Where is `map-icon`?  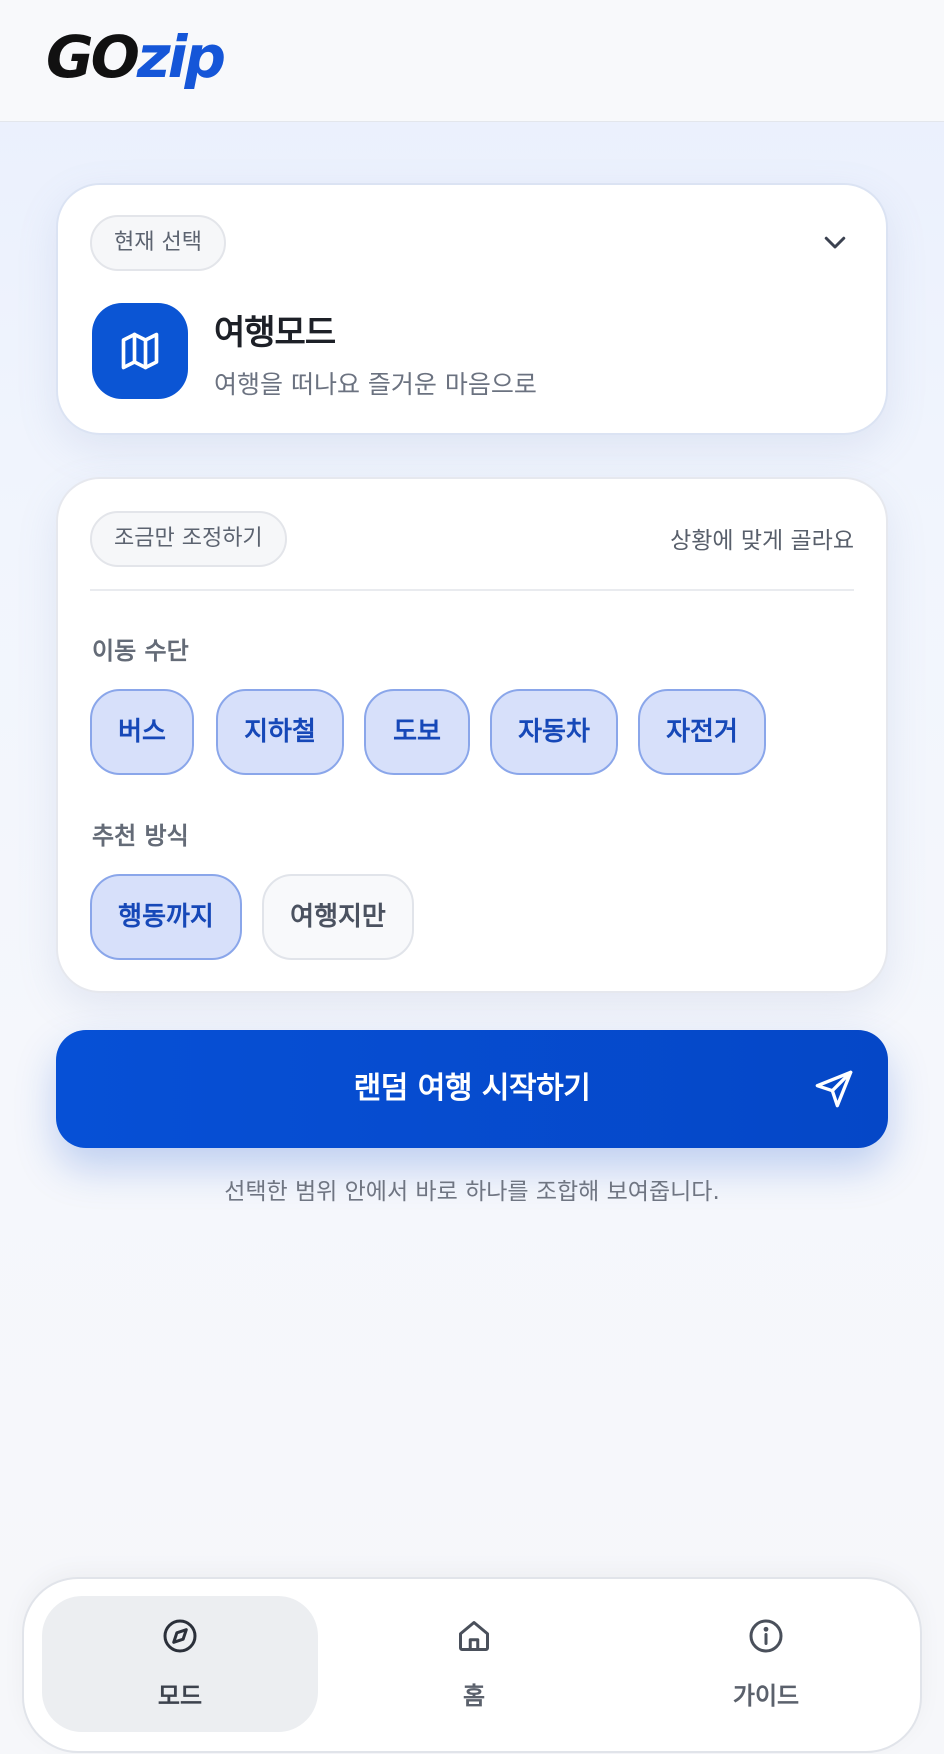
map-icon is located at coordinates (140, 351).